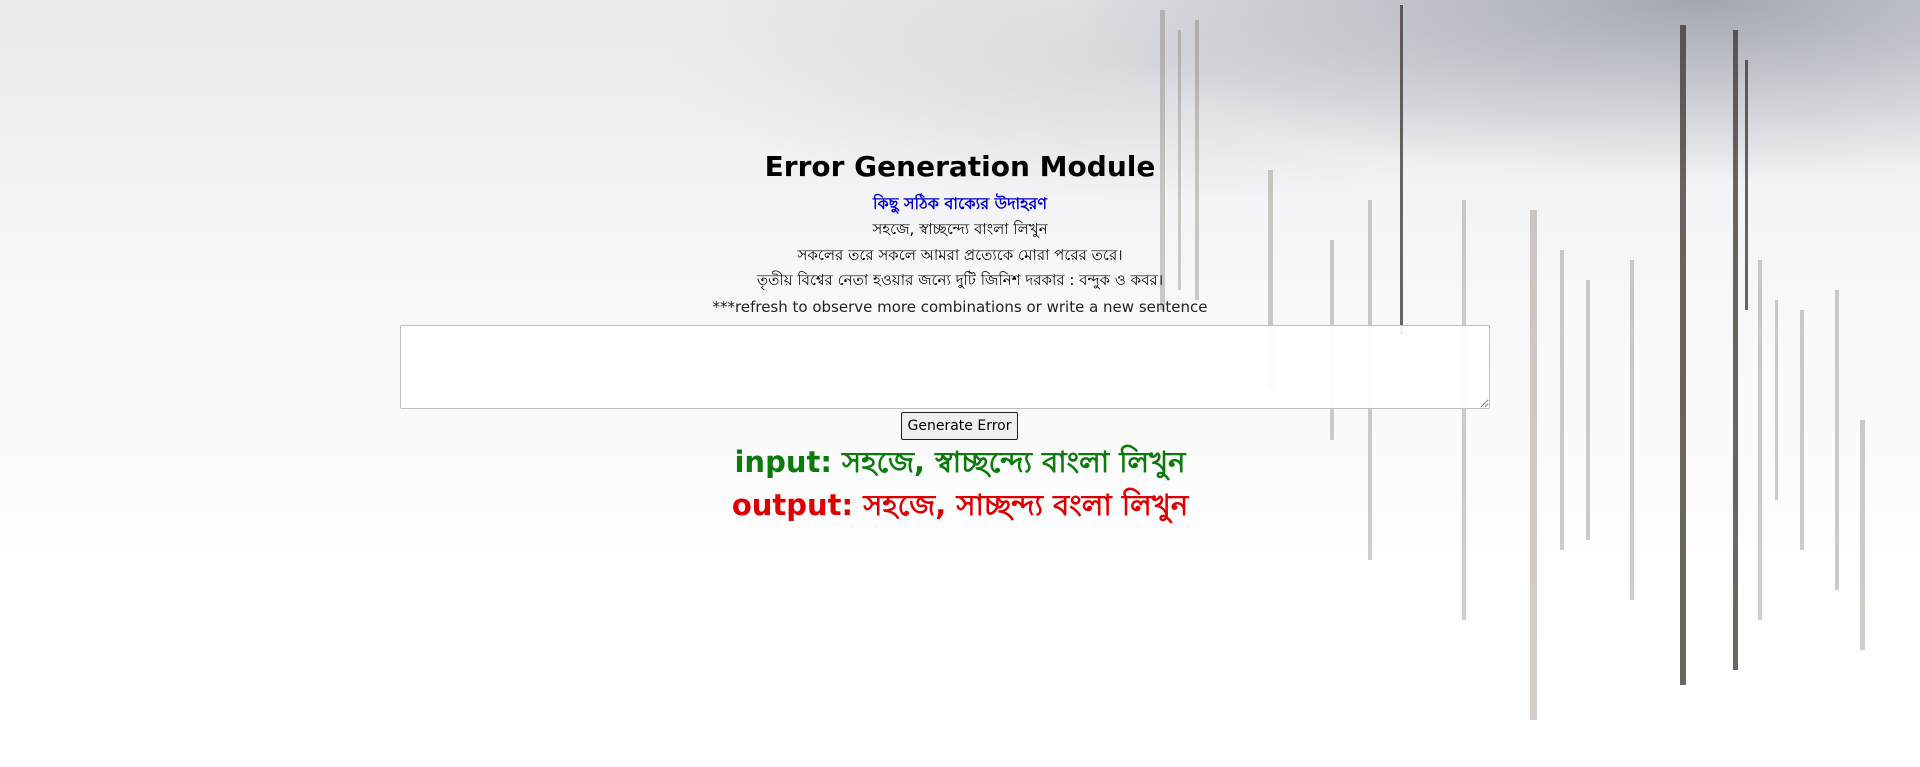 This screenshot has height=767, width=1920. I want to click on output-result: output: সহজে, সাচ্ছন্দ্য বংলা লিখুন, so click(960, 507).